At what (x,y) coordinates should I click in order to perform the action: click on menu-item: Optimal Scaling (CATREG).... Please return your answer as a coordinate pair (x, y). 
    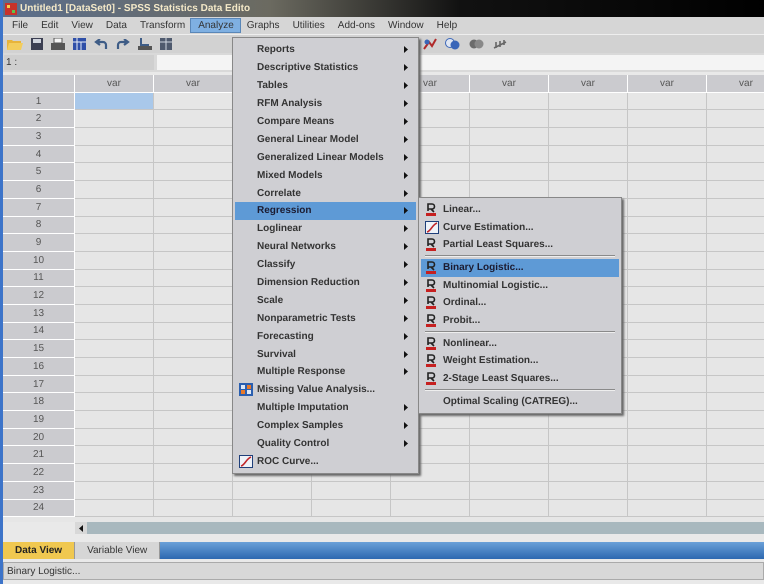
    Looking at the image, I should click on (520, 401).